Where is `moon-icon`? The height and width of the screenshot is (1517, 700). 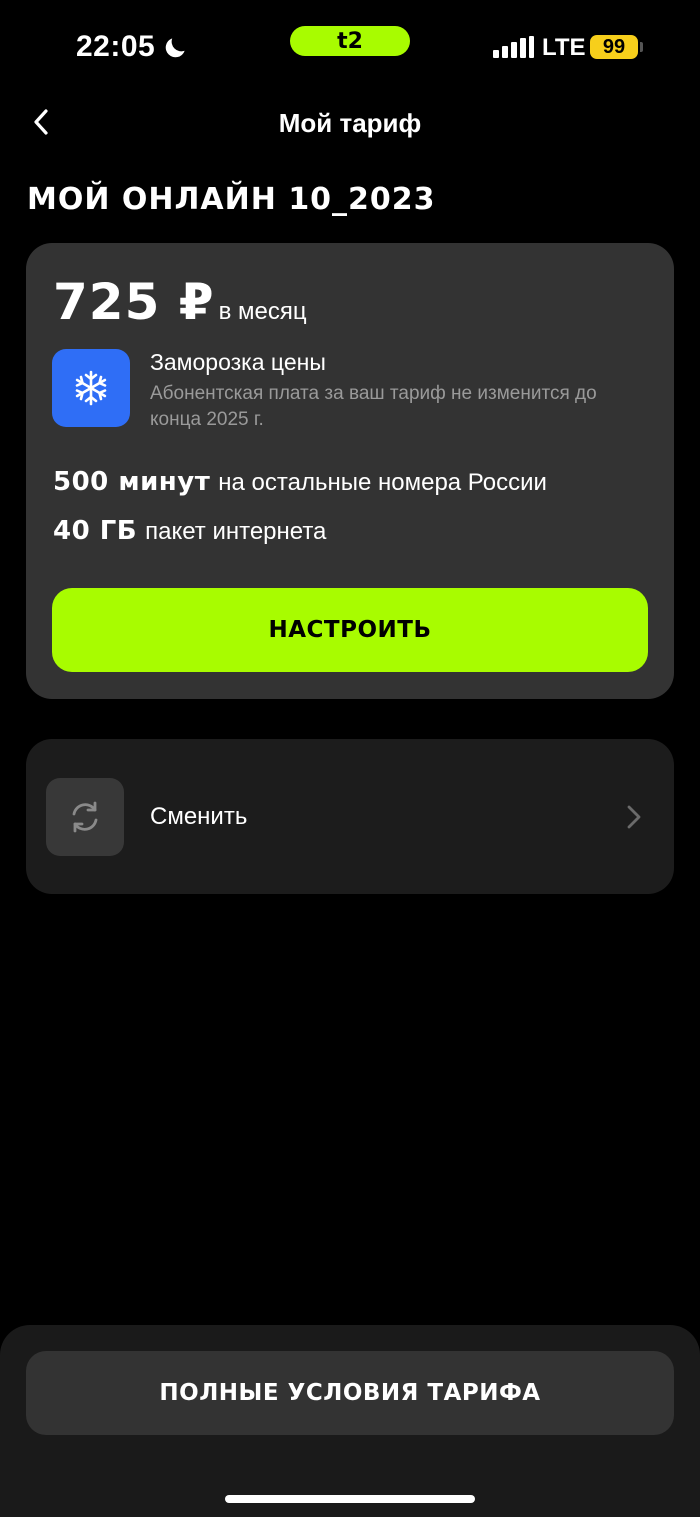 moon-icon is located at coordinates (175, 48).